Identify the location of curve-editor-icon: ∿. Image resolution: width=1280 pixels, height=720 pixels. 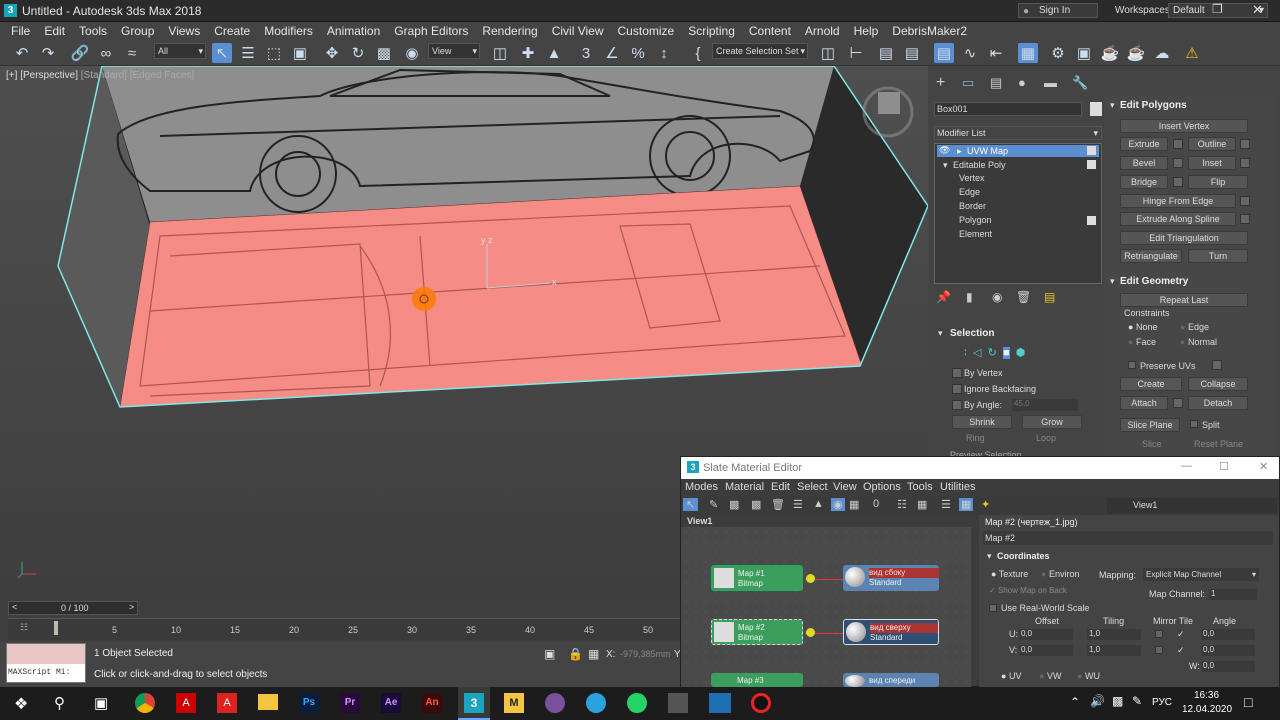
(970, 53).